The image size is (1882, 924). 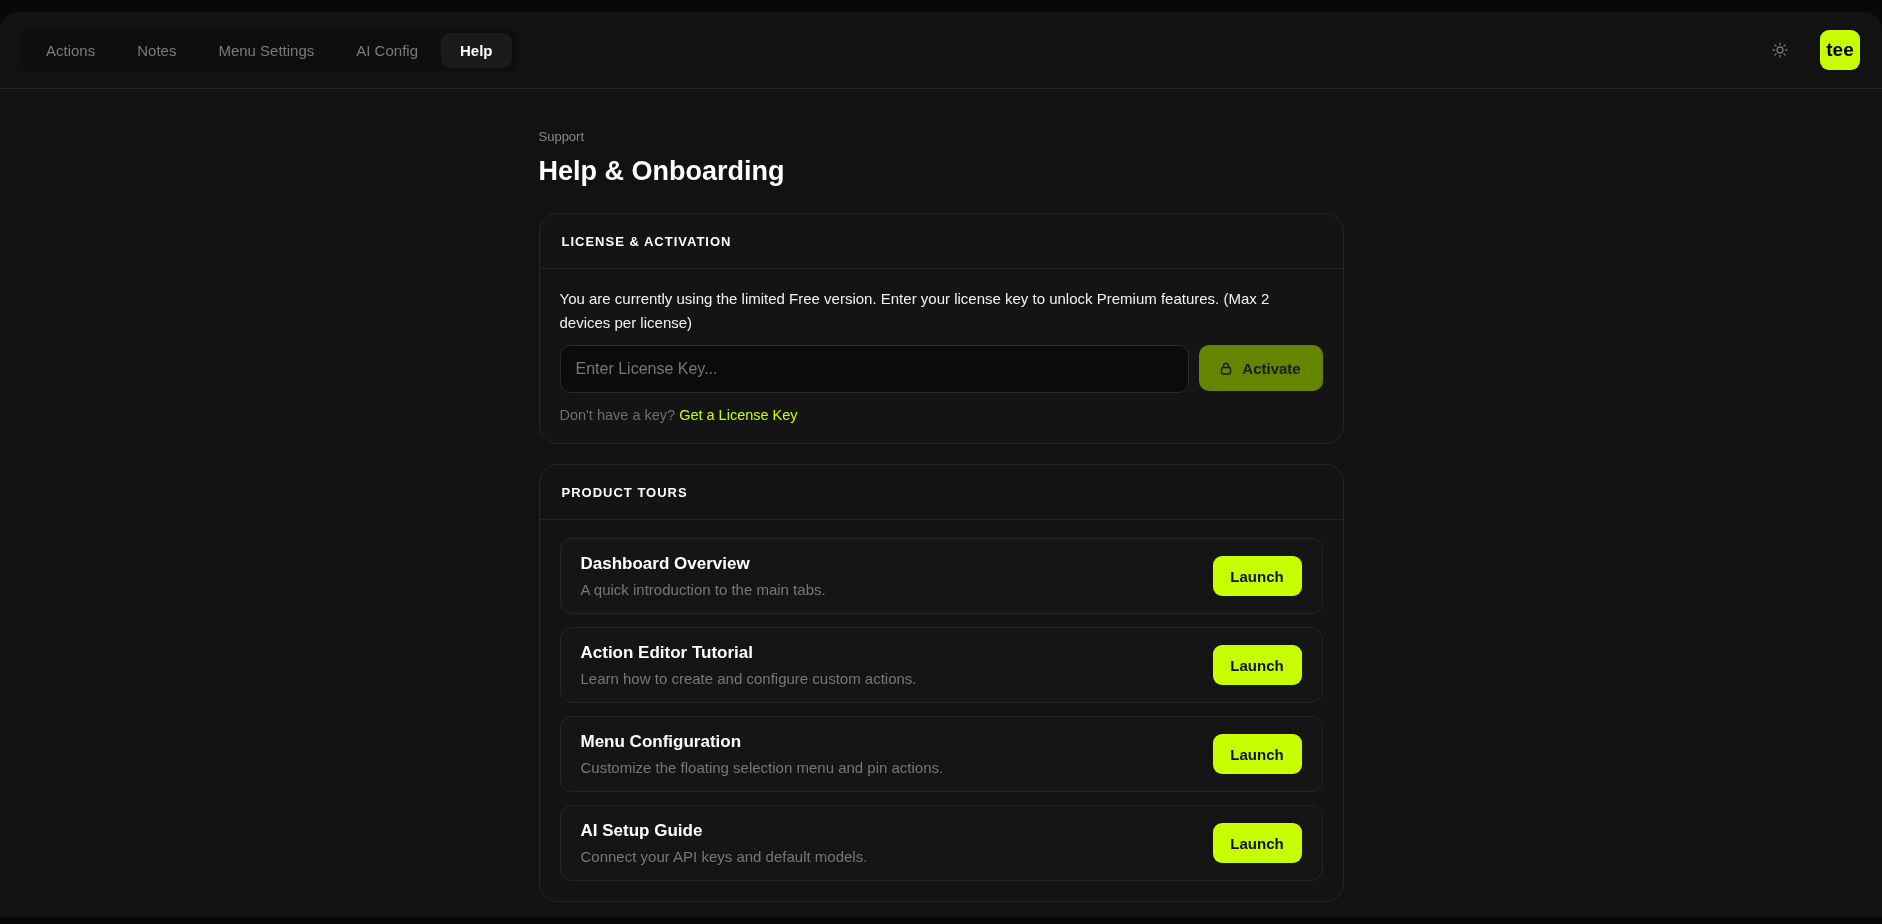 I want to click on tour-title: Menu Configuration, so click(x=661, y=742).